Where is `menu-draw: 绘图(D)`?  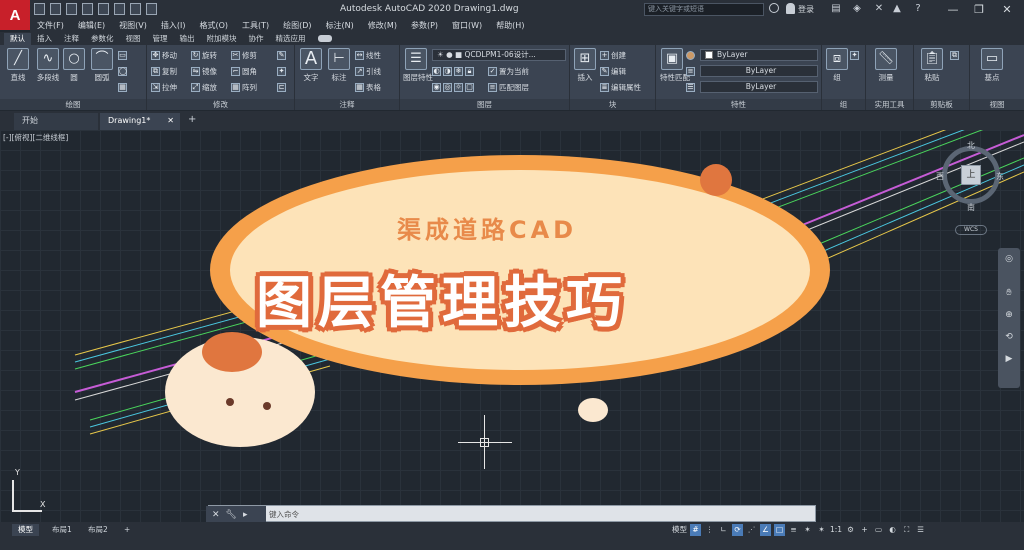
menu-draw: 绘图(D) is located at coordinates (297, 25).